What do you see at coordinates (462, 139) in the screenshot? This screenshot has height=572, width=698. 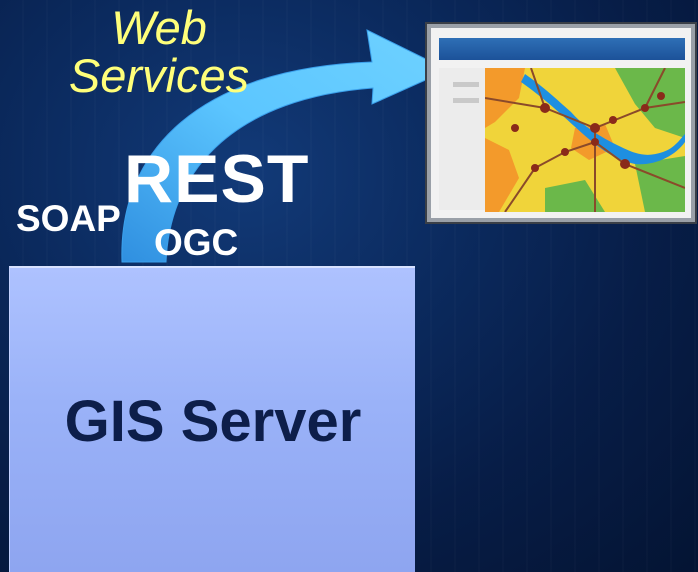 I see `map-window-sidebar` at bounding box center [462, 139].